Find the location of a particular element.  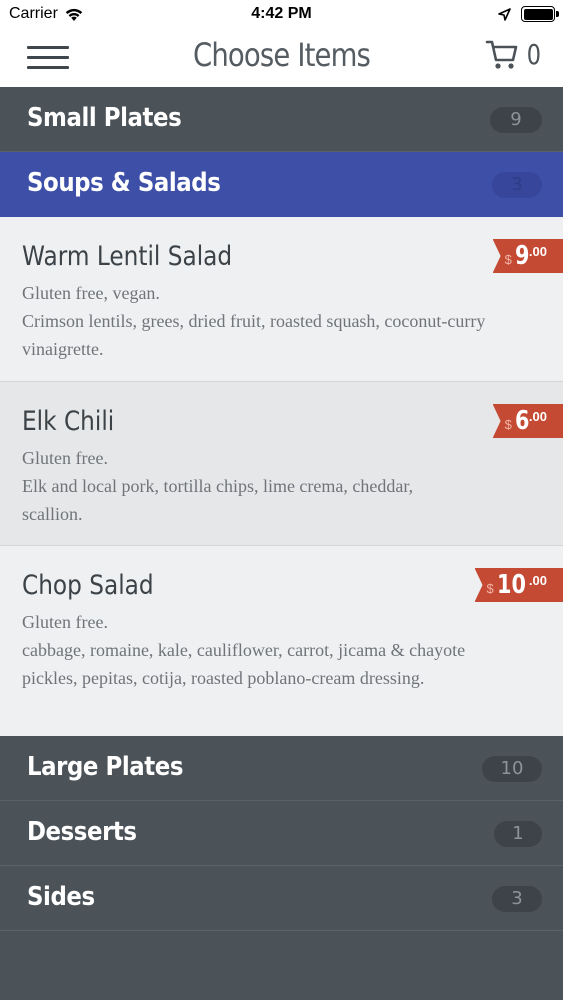

cart-button: 0 is located at coordinates (514, 54).